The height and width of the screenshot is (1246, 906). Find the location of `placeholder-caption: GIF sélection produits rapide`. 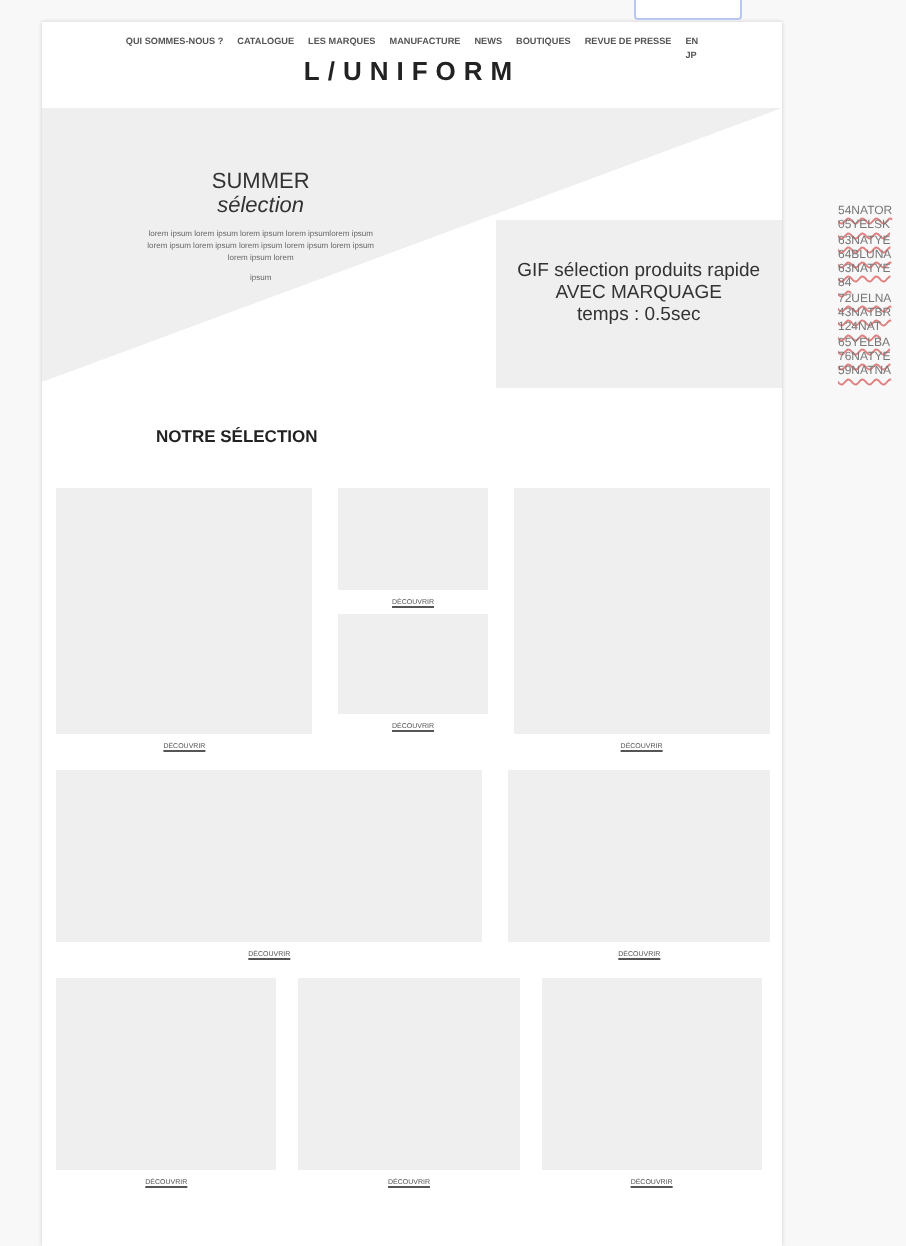

placeholder-caption: GIF sélection produits rapide is located at coordinates (639, 270).